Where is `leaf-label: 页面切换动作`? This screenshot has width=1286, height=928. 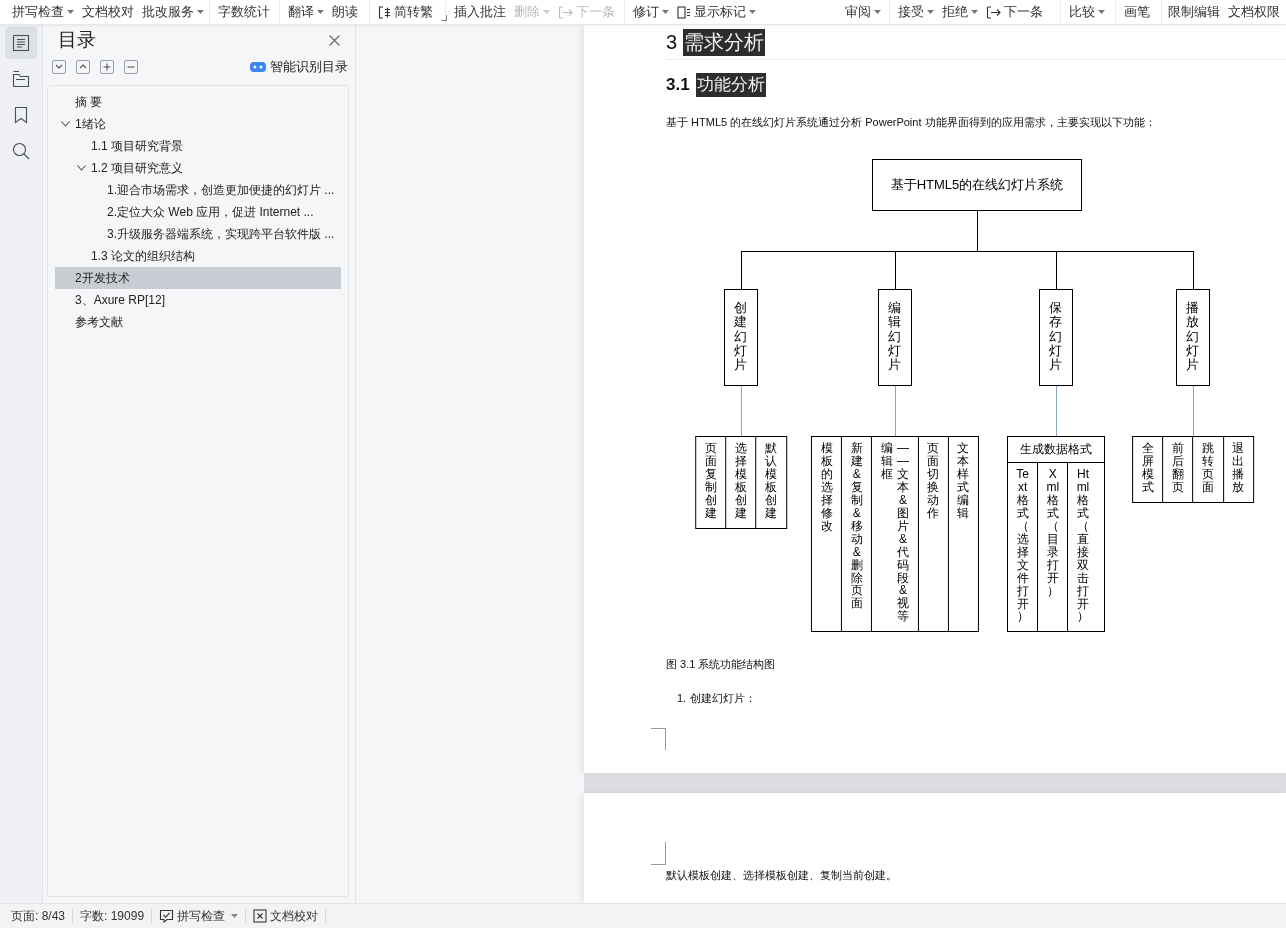
leaf-label: 页面切换动作 is located at coordinates (933, 482).